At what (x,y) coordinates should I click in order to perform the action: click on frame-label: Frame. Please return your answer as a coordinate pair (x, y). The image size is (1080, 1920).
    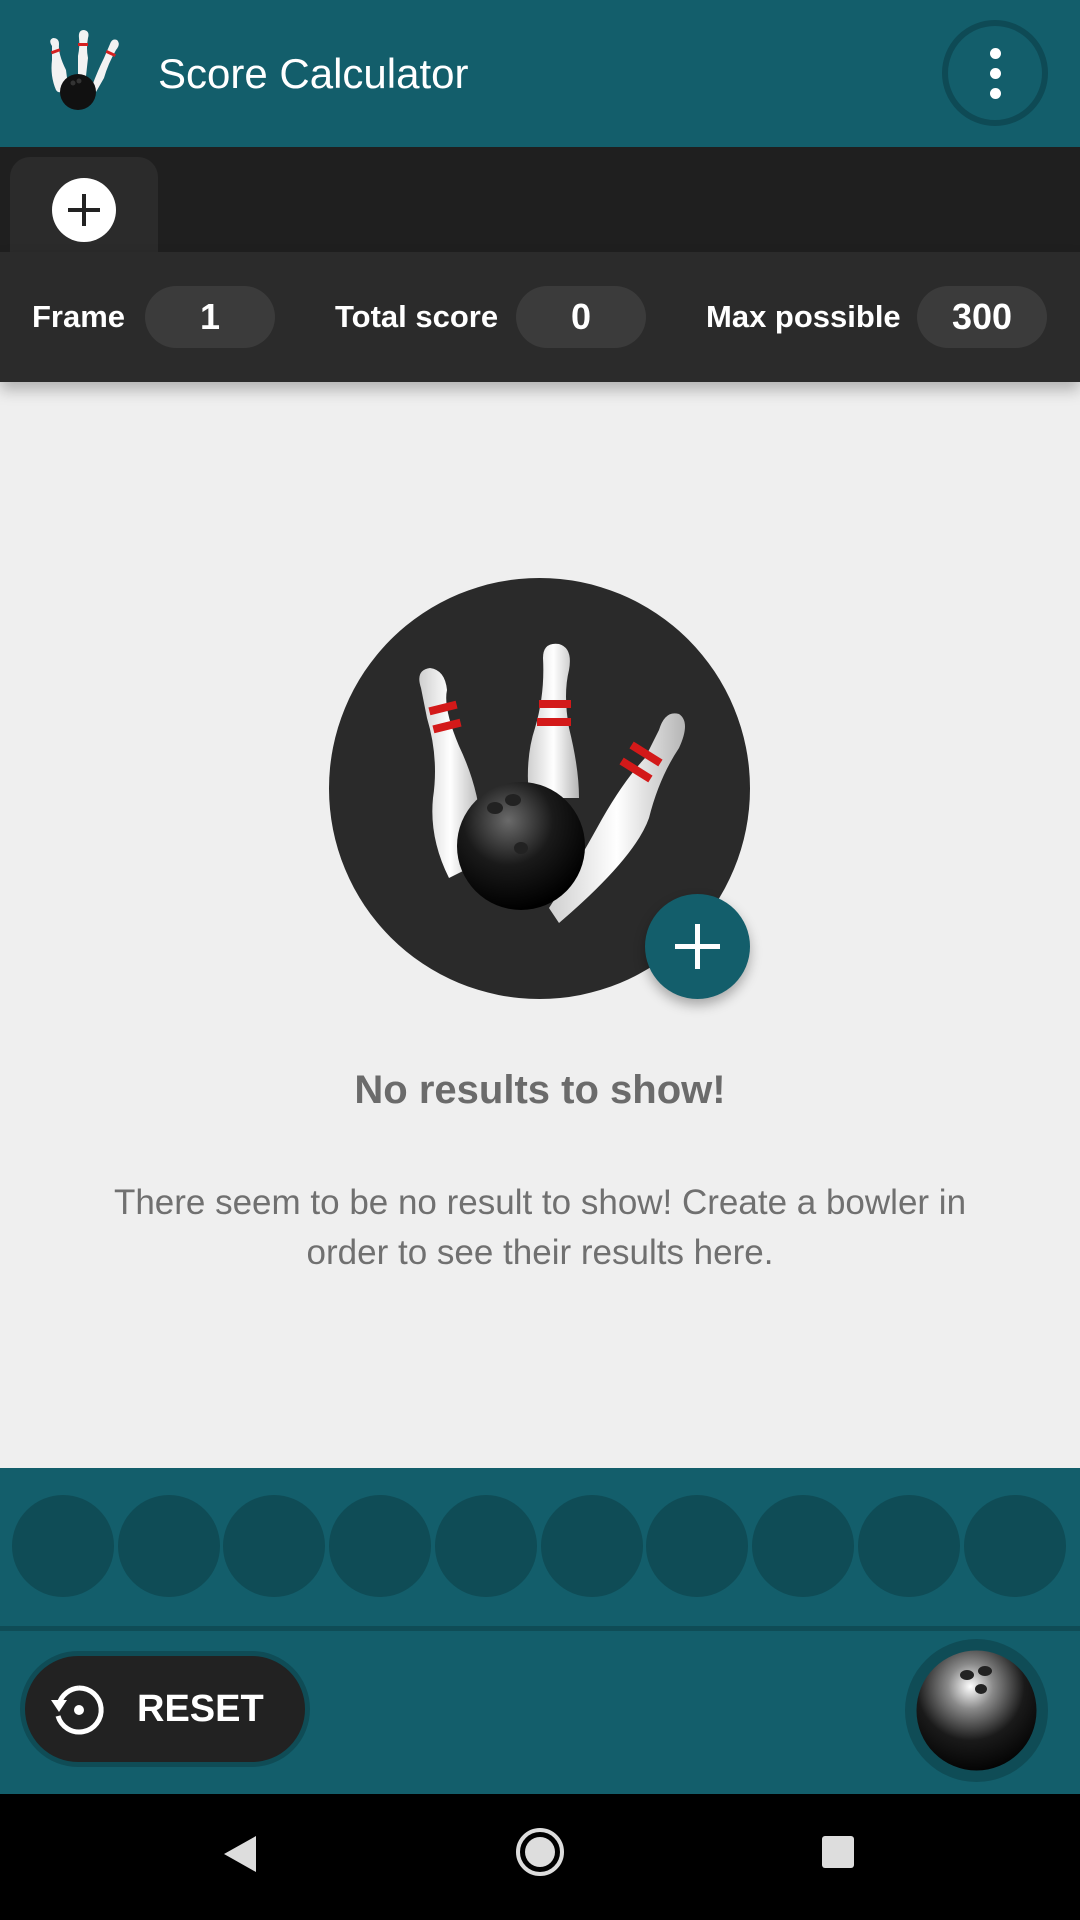
    Looking at the image, I should click on (79, 316).